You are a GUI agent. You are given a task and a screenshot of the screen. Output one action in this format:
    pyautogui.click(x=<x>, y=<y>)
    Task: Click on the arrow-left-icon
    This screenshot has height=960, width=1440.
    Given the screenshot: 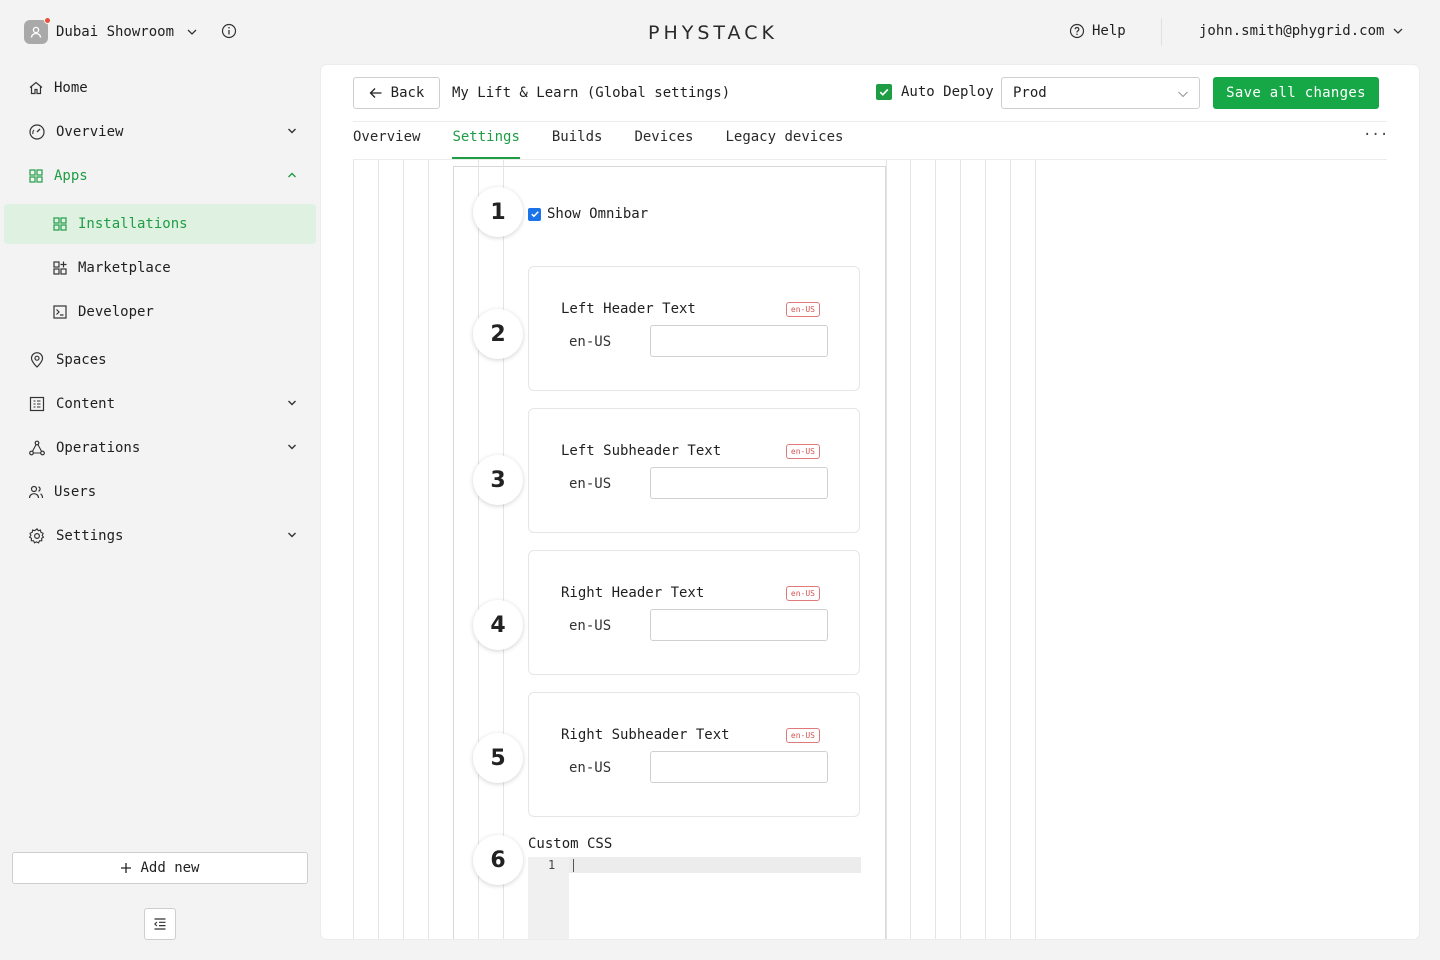 What is the action you would take?
    pyautogui.click(x=375, y=93)
    